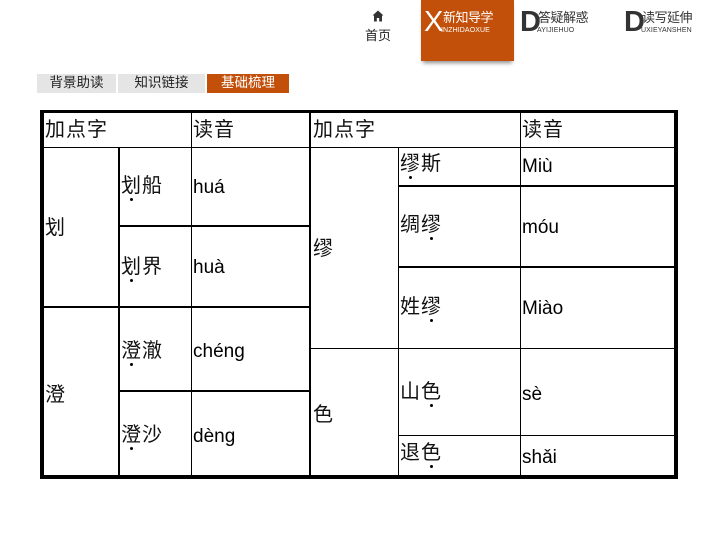  I want to click on word-char: 澈, so click(152, 350).